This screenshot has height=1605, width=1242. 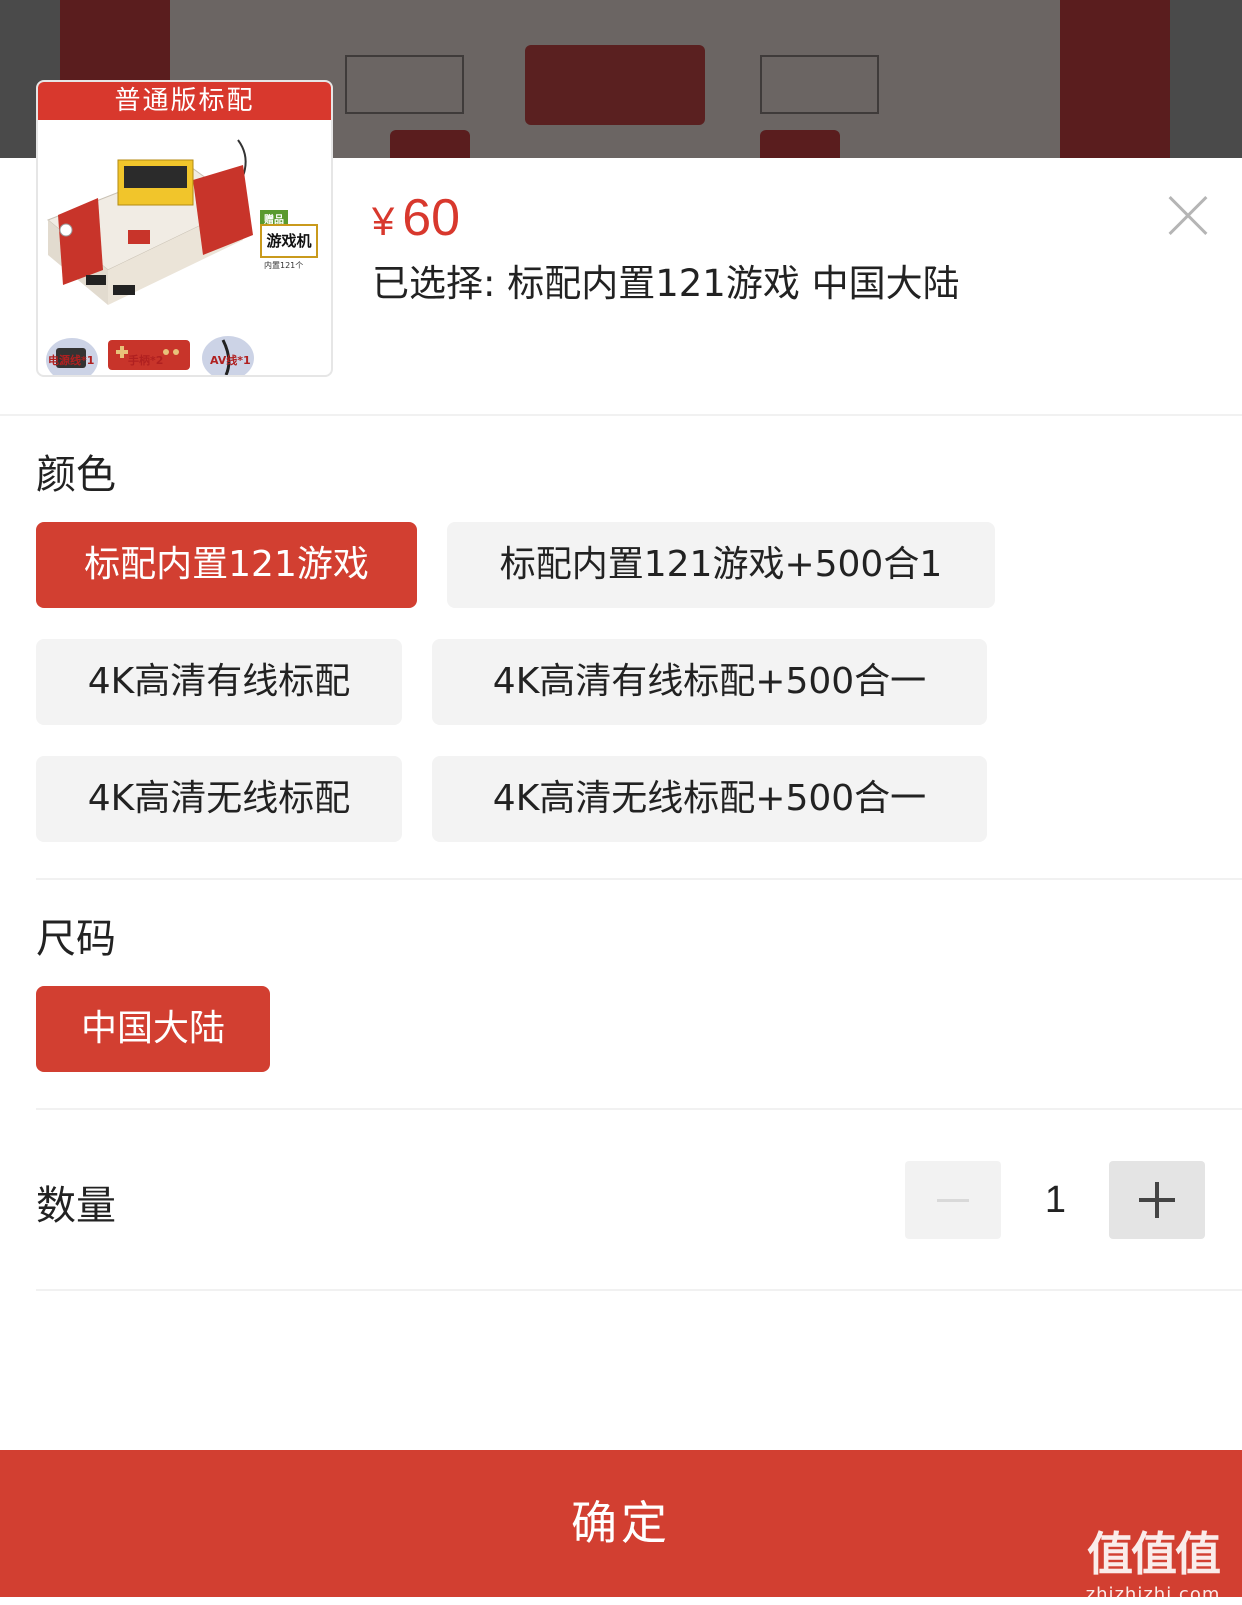 What do you see at coordinates (219, 682) in the screenshot?
I see `color-option: 4K高清有线标配` at bounding box center [219, 682].